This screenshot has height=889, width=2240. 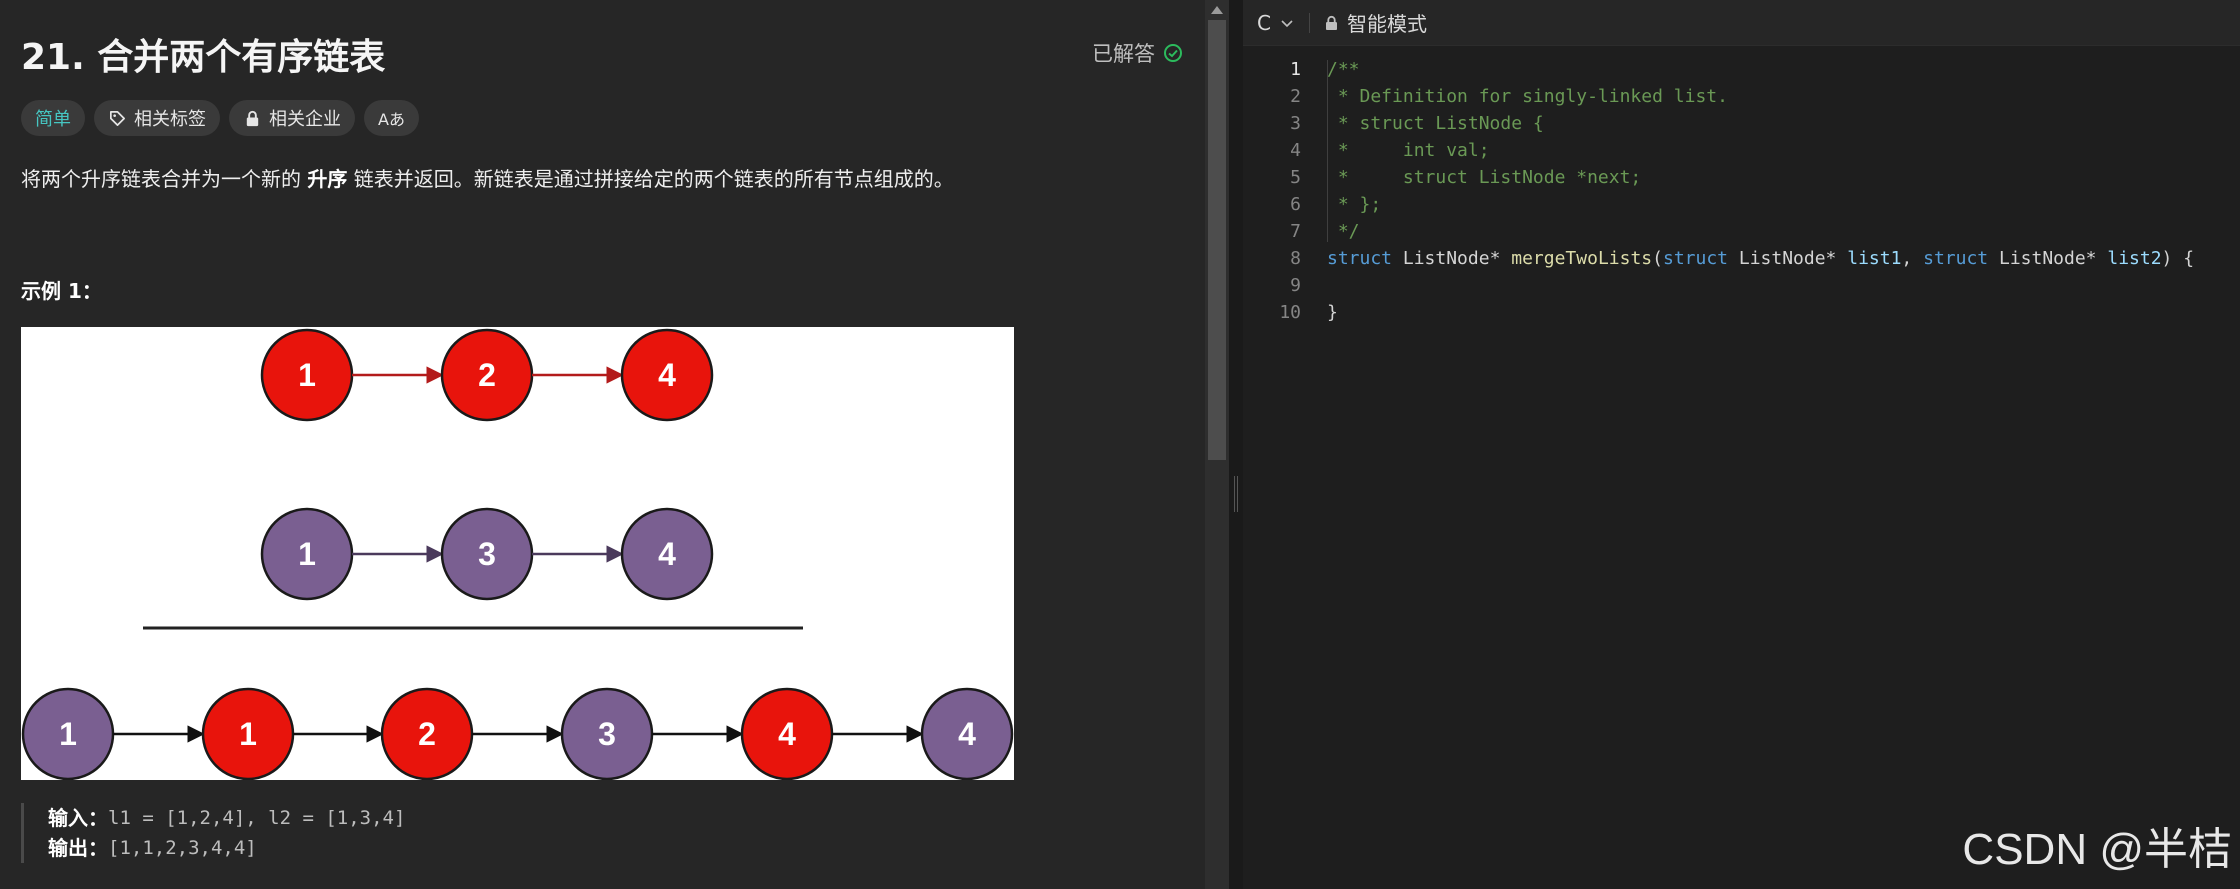 What do you see at coordinates (1912, 258) in the screenshot?
I see `code-token: ,` at bounding box center [1912, 258].